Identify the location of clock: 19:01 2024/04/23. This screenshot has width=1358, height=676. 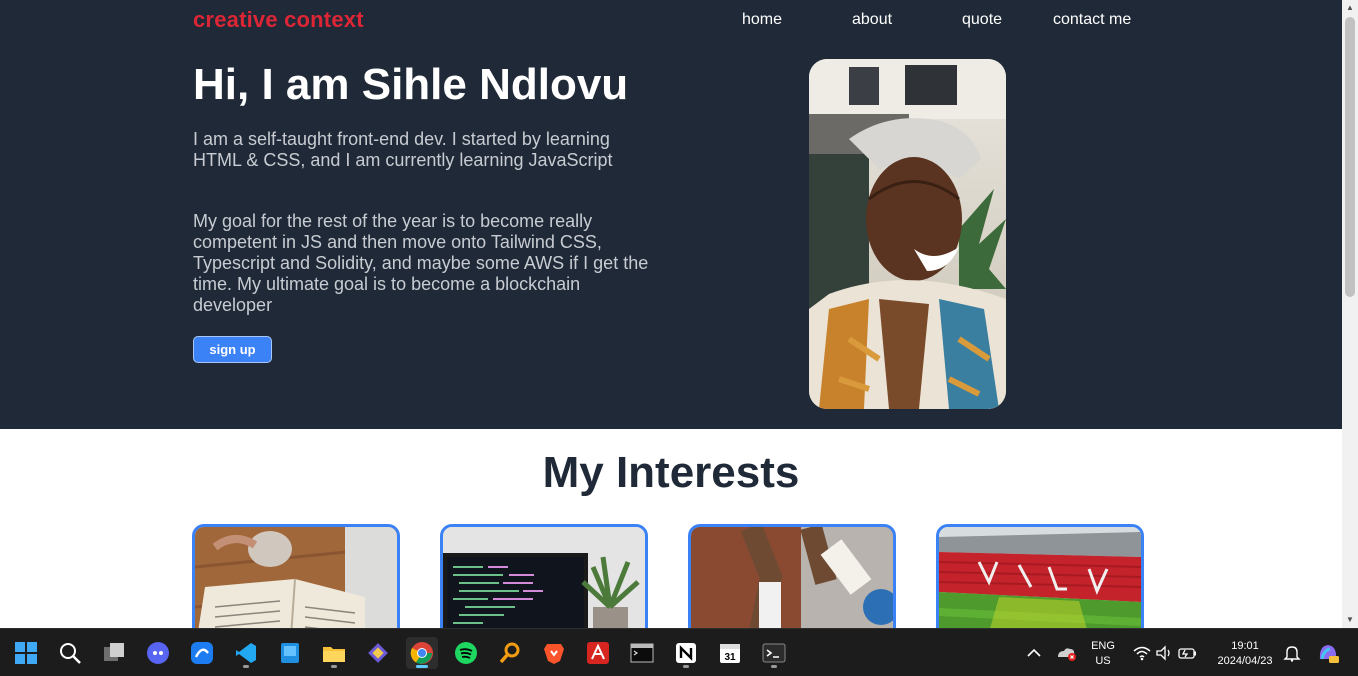
(1245, 654).